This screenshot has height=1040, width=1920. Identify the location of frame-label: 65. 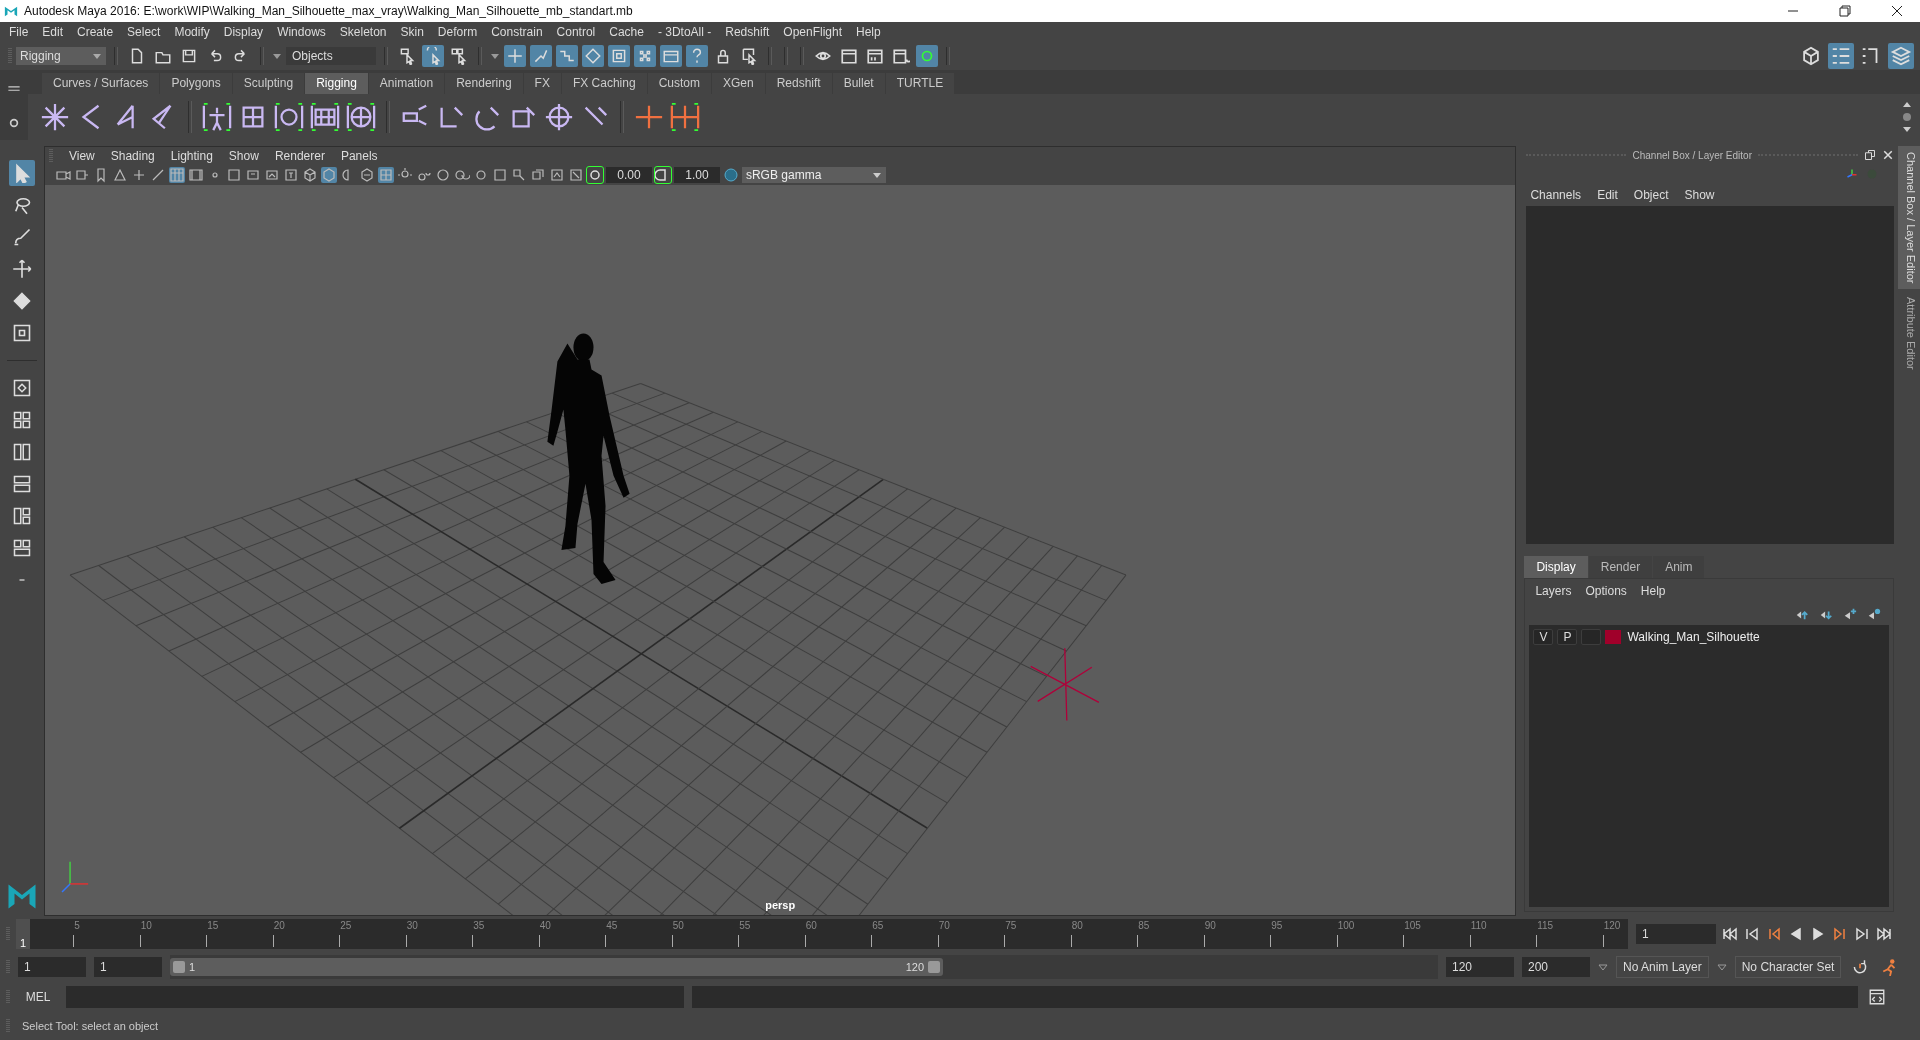
(878, 925).